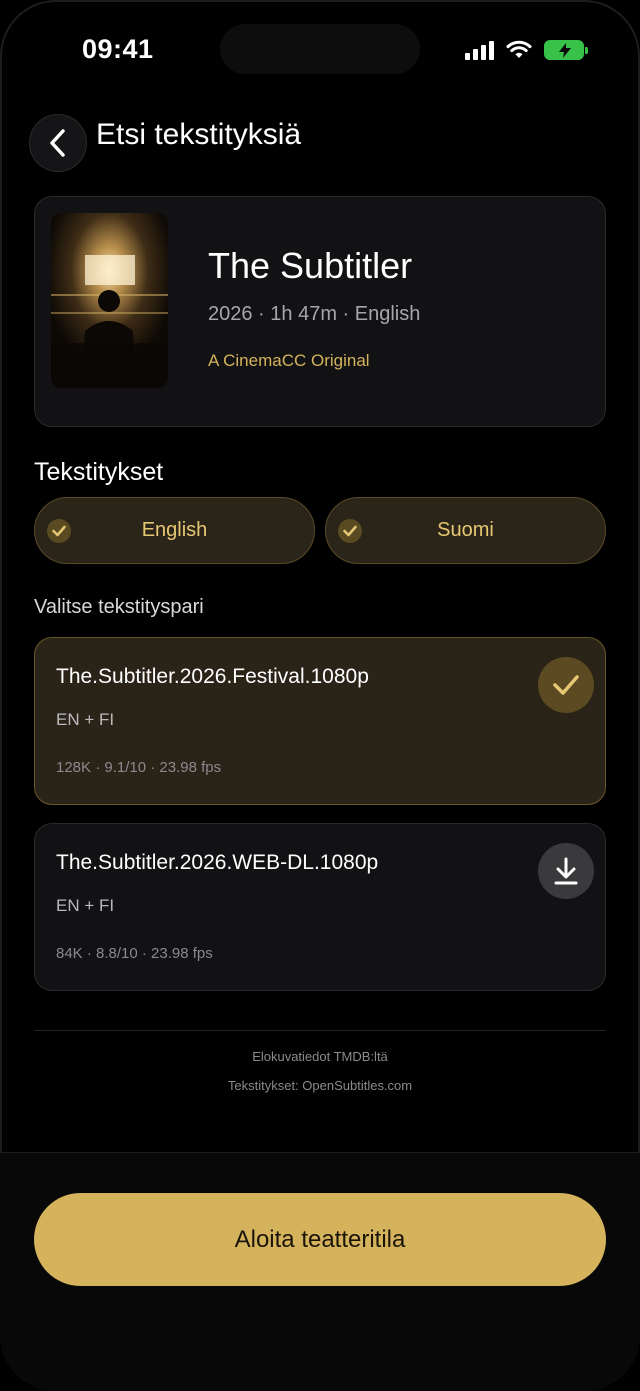 The width and height of the screenshot is (640, 1391). I want to click on page-title: Etsi tekstityksiä, so click(199, 134).